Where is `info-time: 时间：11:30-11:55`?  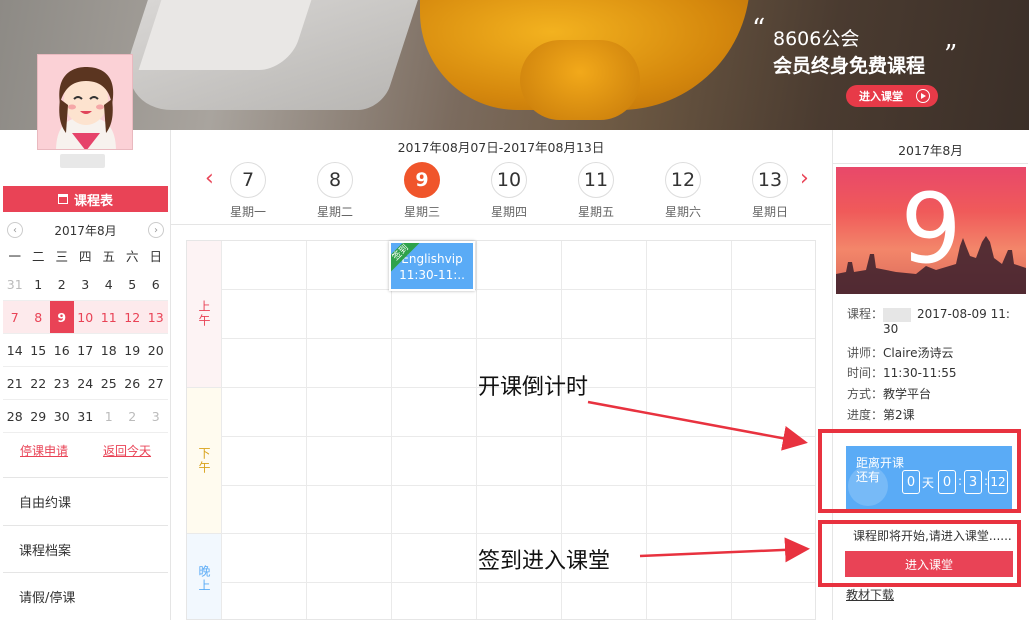
info-time: 时间：11:30-11:55 is located at coordinates (902, 372).